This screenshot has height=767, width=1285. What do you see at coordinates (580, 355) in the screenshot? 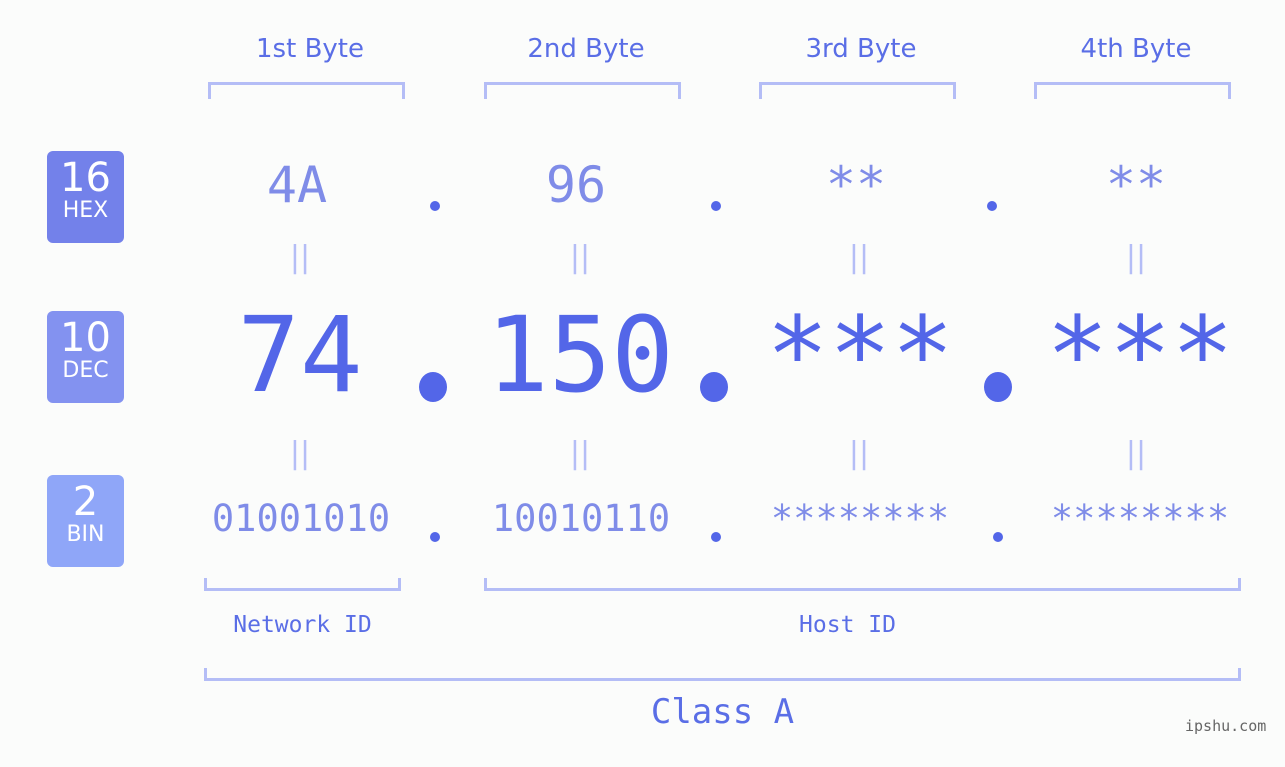
I see `dec-value-2: 150` at bounding box center [580, 355].